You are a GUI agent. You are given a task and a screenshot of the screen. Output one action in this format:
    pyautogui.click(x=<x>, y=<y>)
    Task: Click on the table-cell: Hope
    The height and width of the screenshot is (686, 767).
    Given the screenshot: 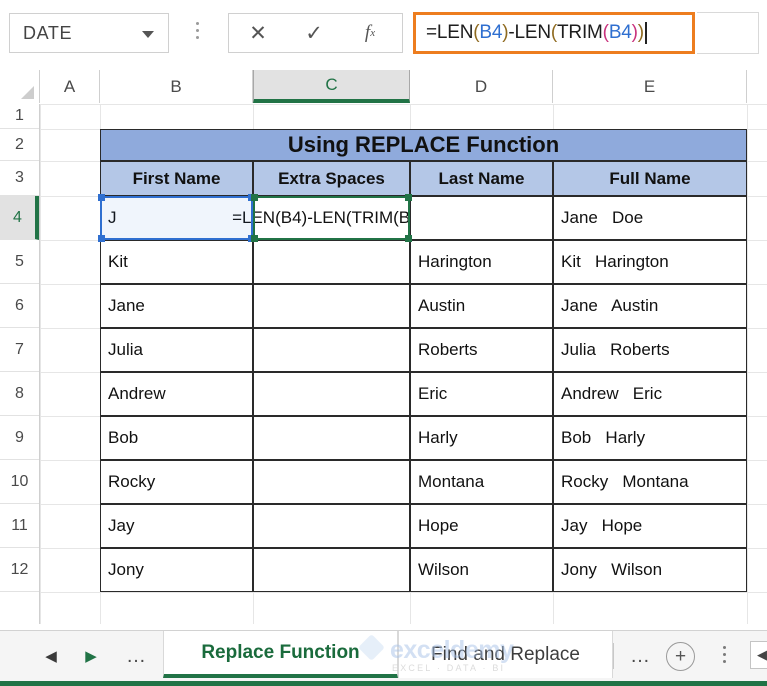 What is the action you would take?
    pyautogui.click(x=481, y=526)
    